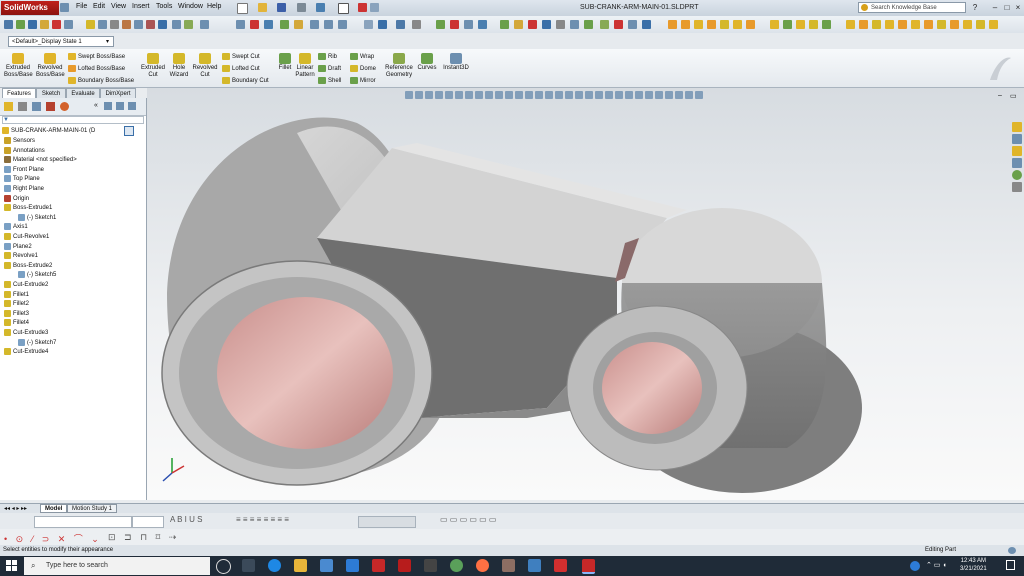 This screenshot has width=1024, height=576. Describe the element at coordinates (190, 6) in the screenshot. I see `menu-window: Window` at that location.